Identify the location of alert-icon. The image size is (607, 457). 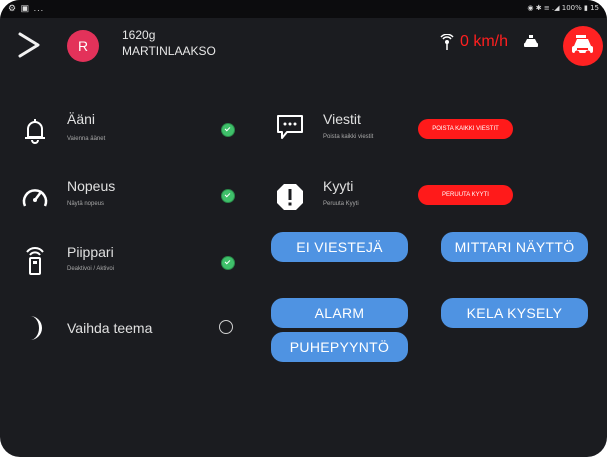
(290, 197).